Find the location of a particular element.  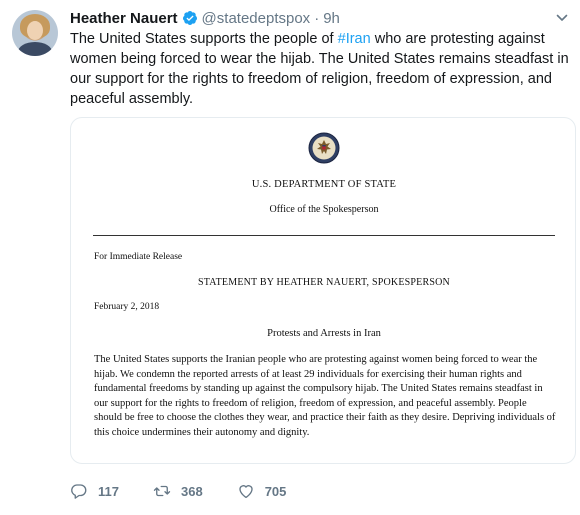

heart-icon is located at coordinates (246, 492).